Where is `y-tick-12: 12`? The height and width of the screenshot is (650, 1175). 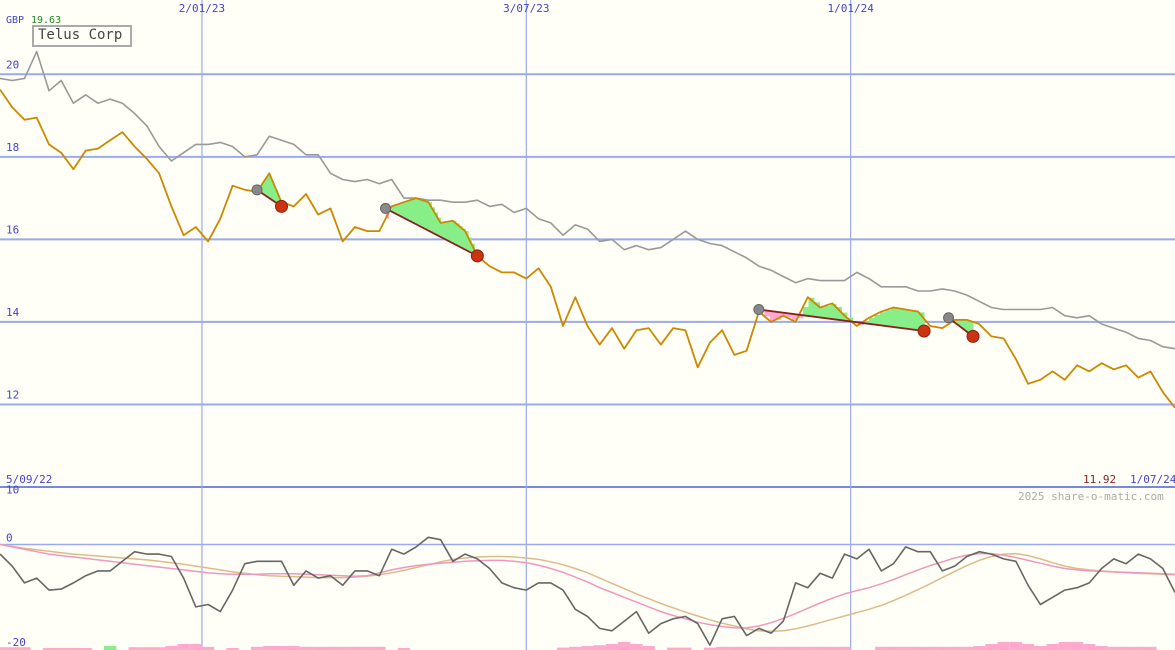 y-tick-12: 12 is located at coordinates (12, 394).